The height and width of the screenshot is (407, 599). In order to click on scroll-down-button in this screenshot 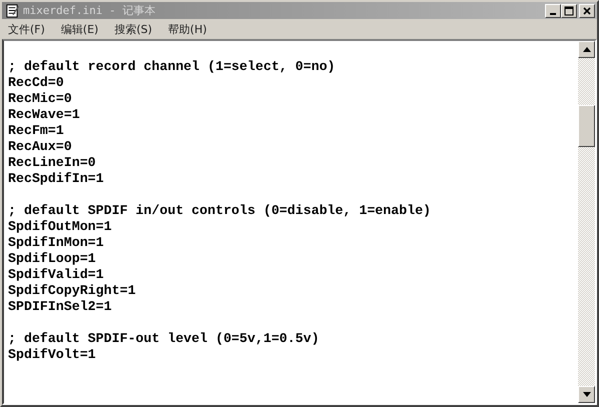, I will do `click(586, 394)`.